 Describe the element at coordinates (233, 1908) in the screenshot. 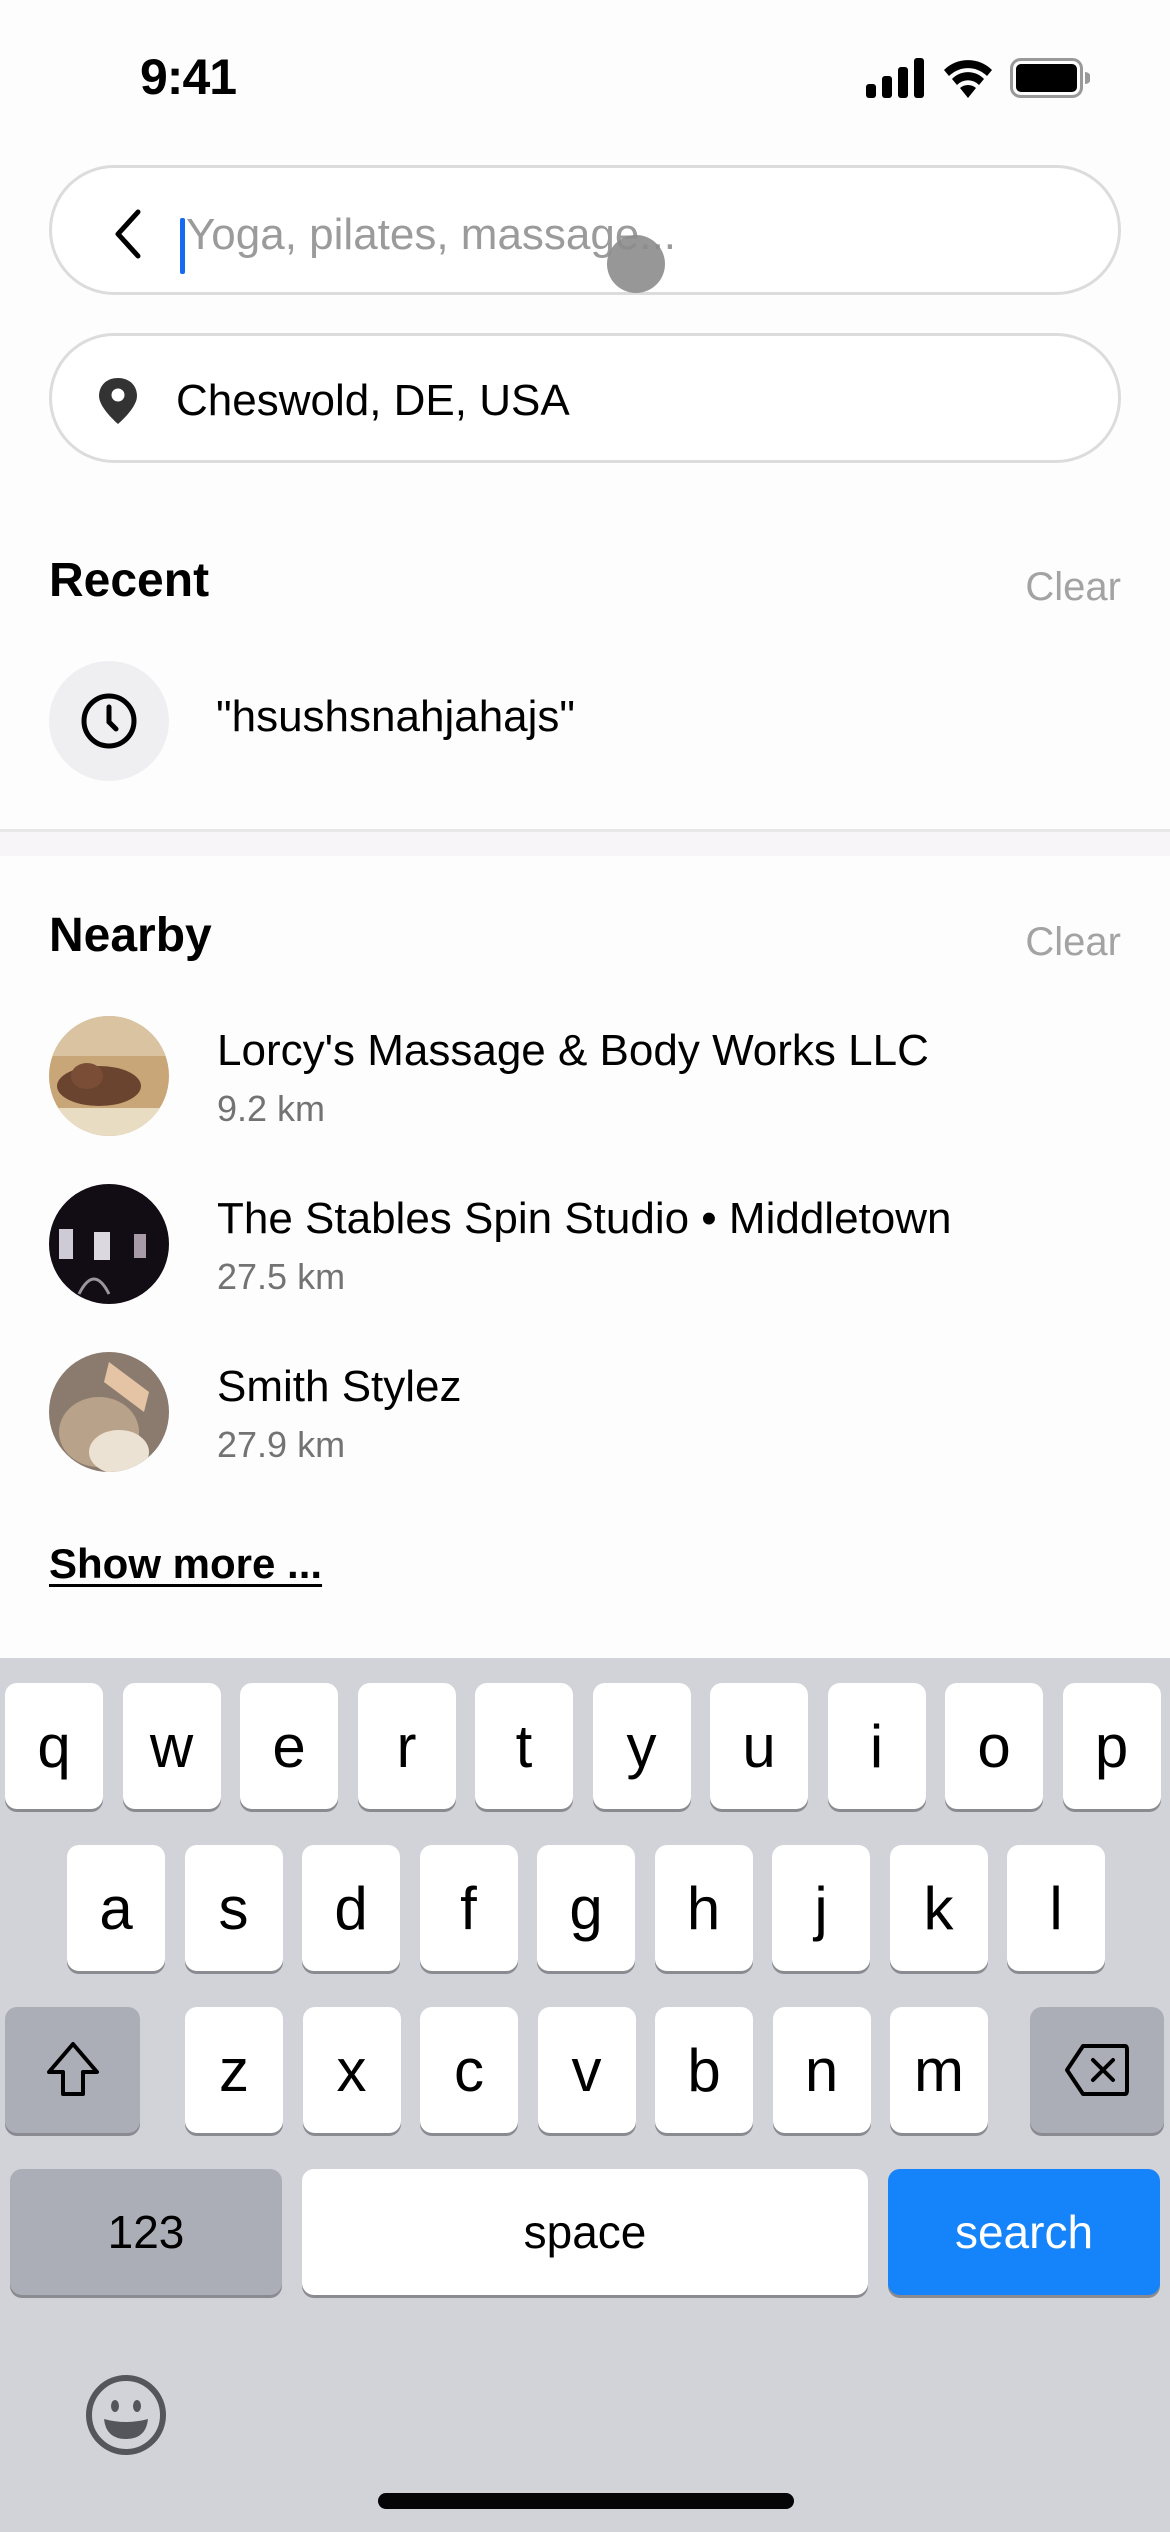

I see `key-s: s` at that location.